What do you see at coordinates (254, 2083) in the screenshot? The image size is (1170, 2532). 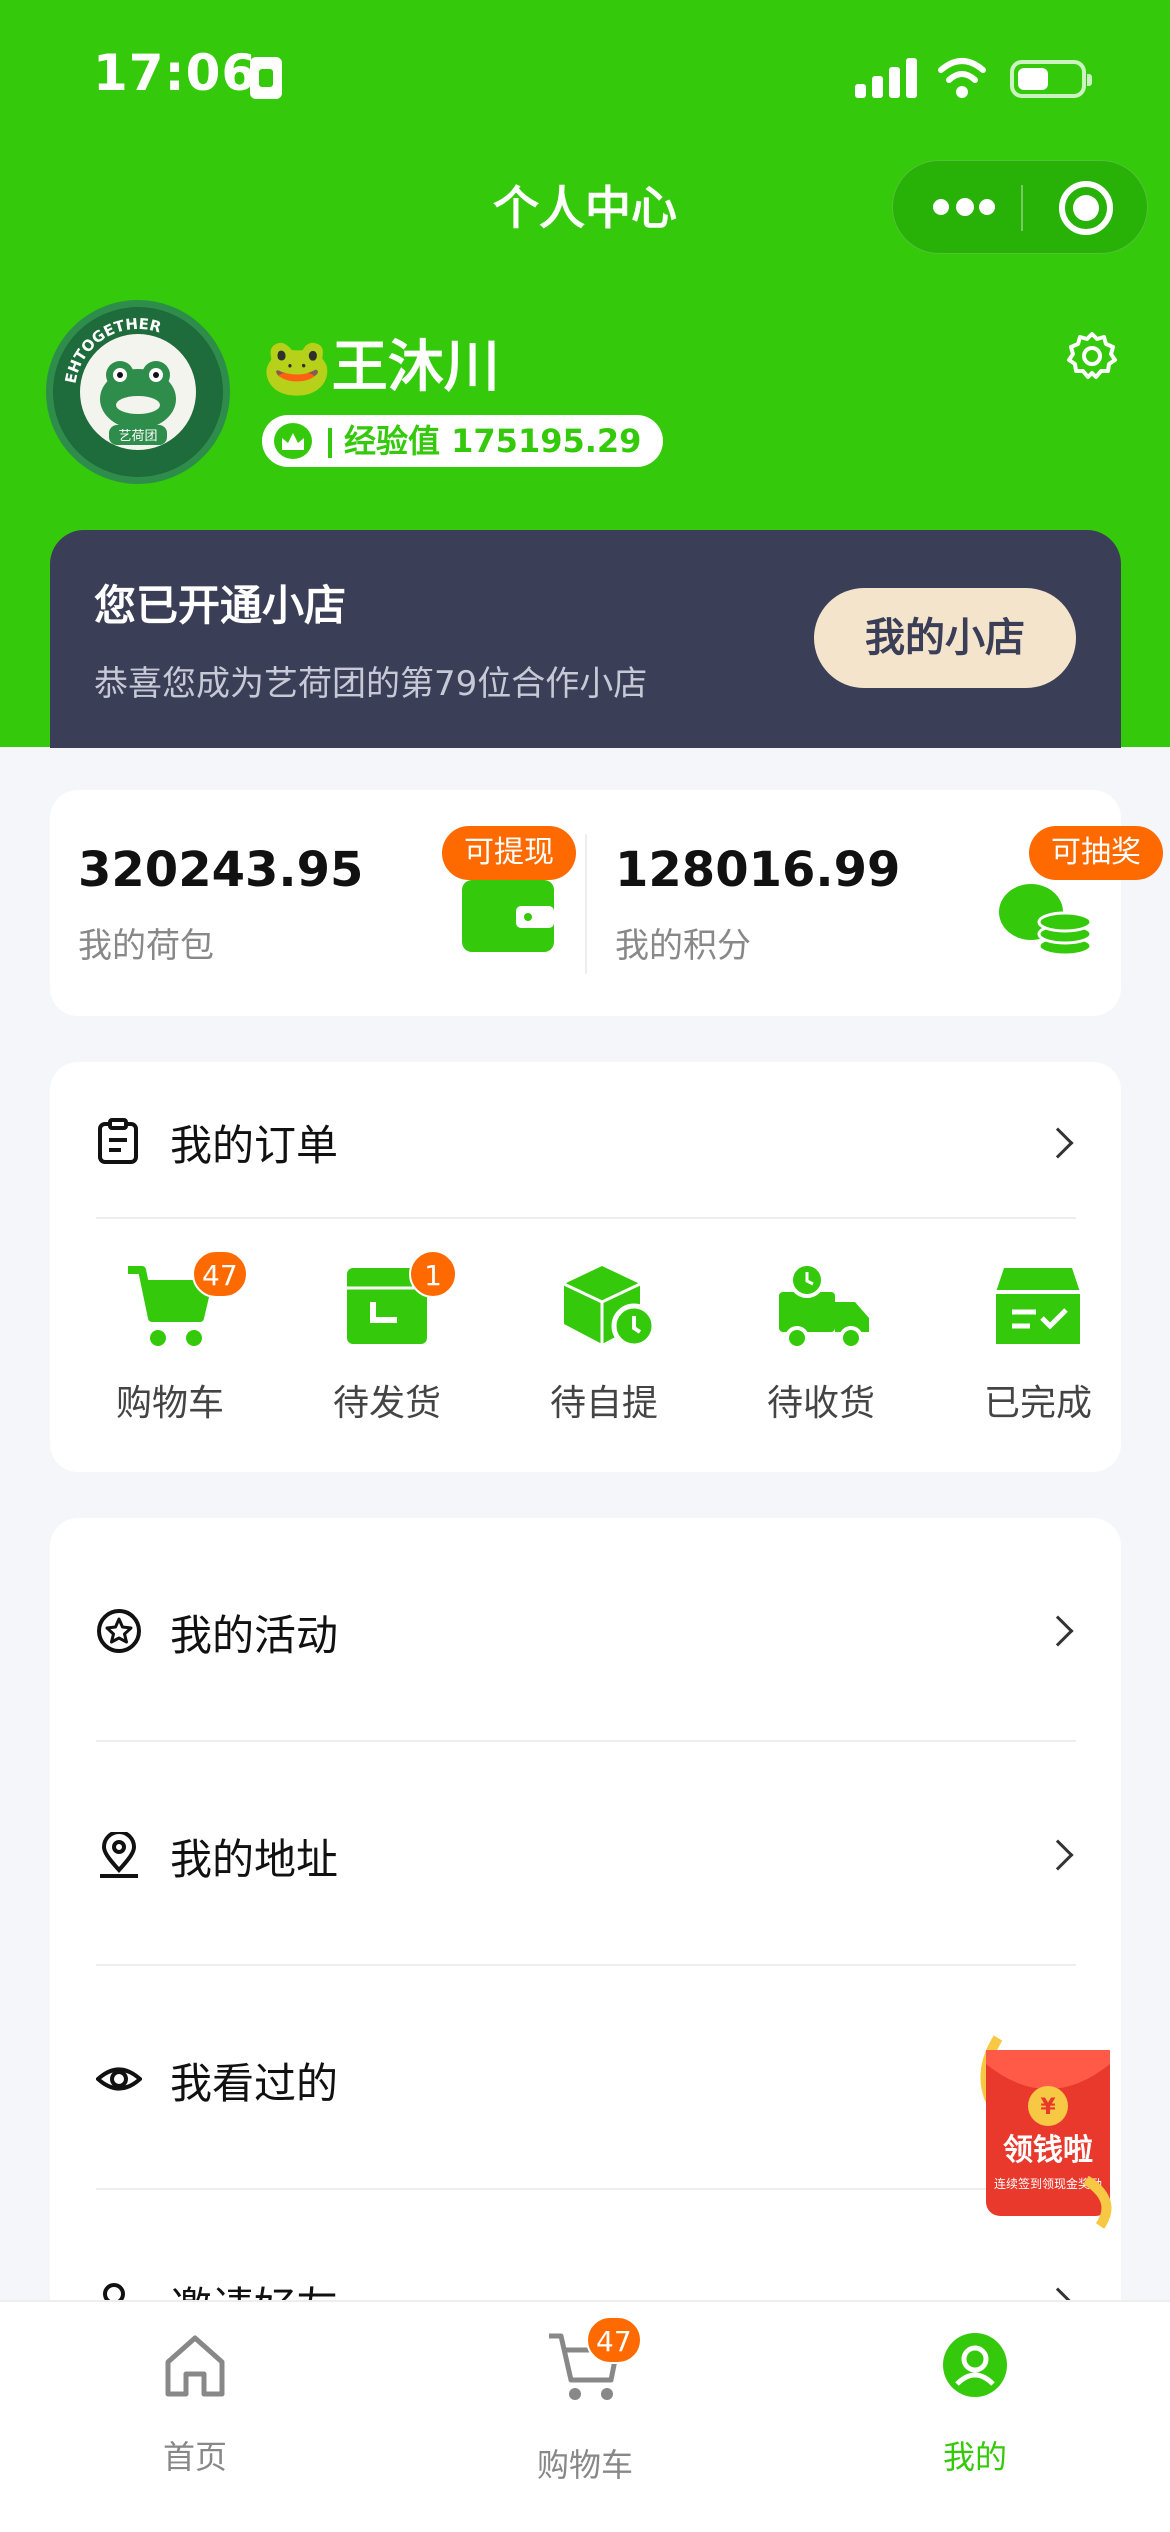 I see `menu-item-history-label: 我看过的` at bounding box center [254, 2083].